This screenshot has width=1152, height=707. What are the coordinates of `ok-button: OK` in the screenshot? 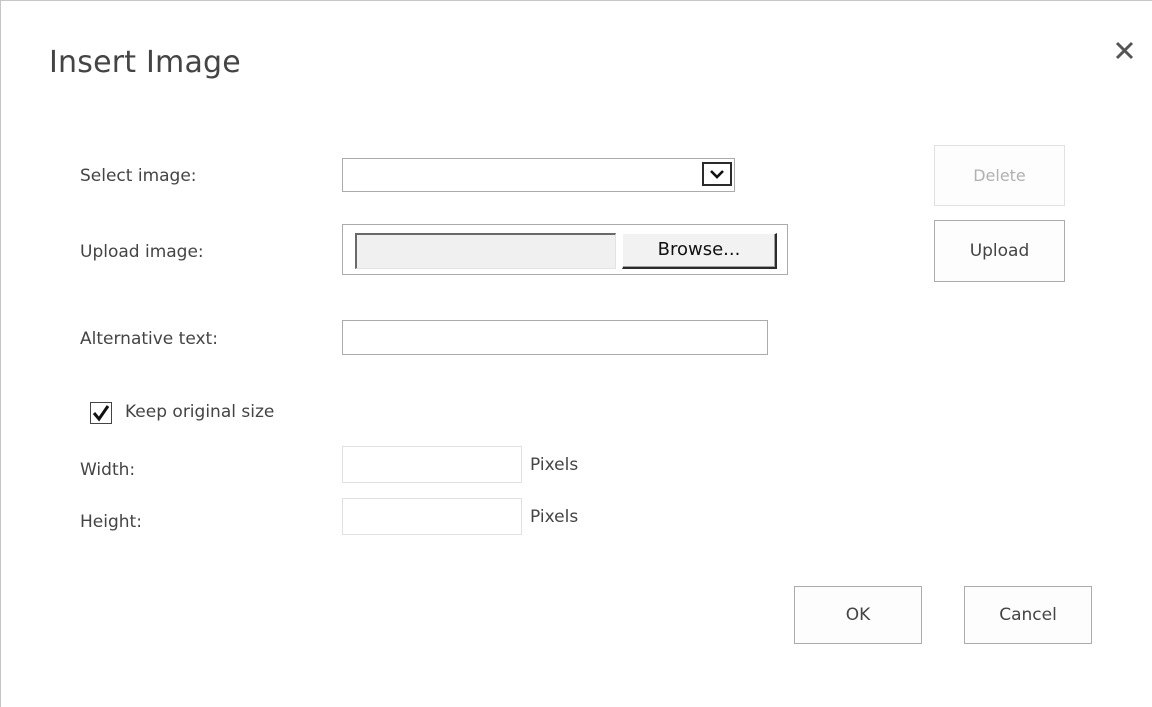 It's located at (858, 615).